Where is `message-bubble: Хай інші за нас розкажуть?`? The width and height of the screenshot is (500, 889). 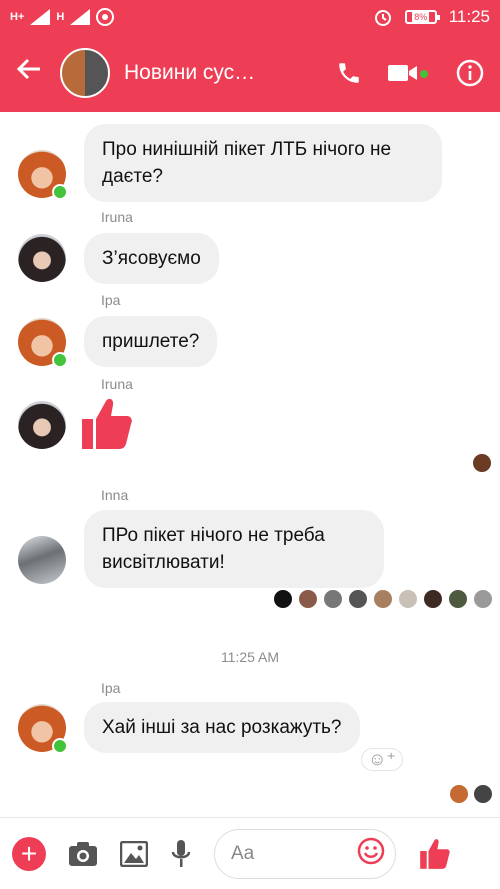 message-bubble: Хай інші за нас розкажуть? is located at coordinates (222, 727).